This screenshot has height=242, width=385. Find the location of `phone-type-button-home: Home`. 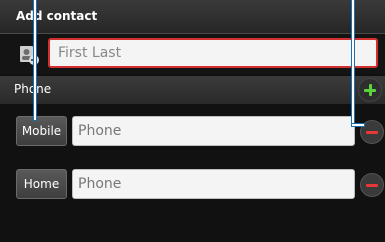

phone-type-button-home: Home is located at coordinates (41, 184).